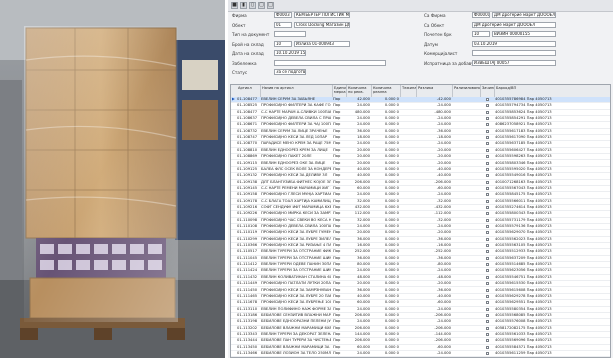  I want to click on form-label: Дата на склад, so click(248, 53).